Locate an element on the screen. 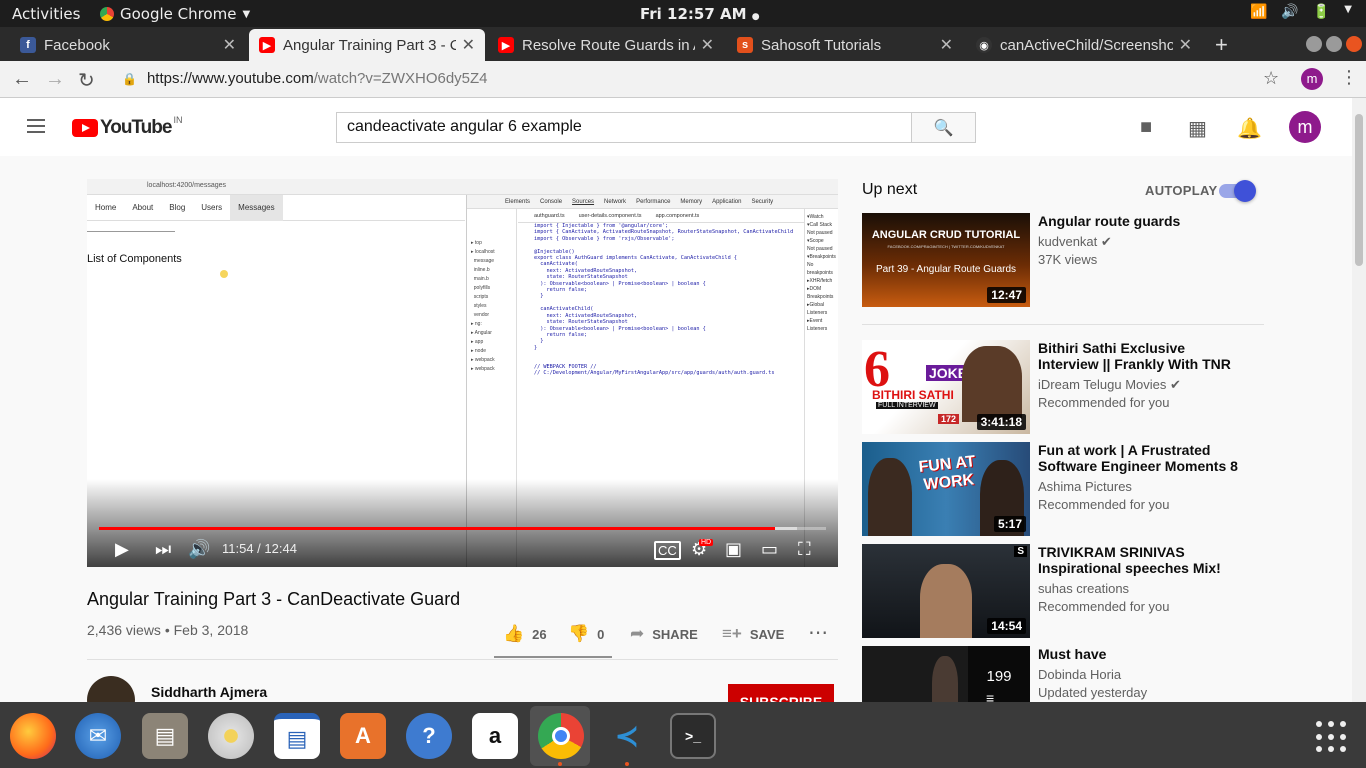 This screenshot has width=1366, height=768. chrome-icon is located at coordinates (561, 736).